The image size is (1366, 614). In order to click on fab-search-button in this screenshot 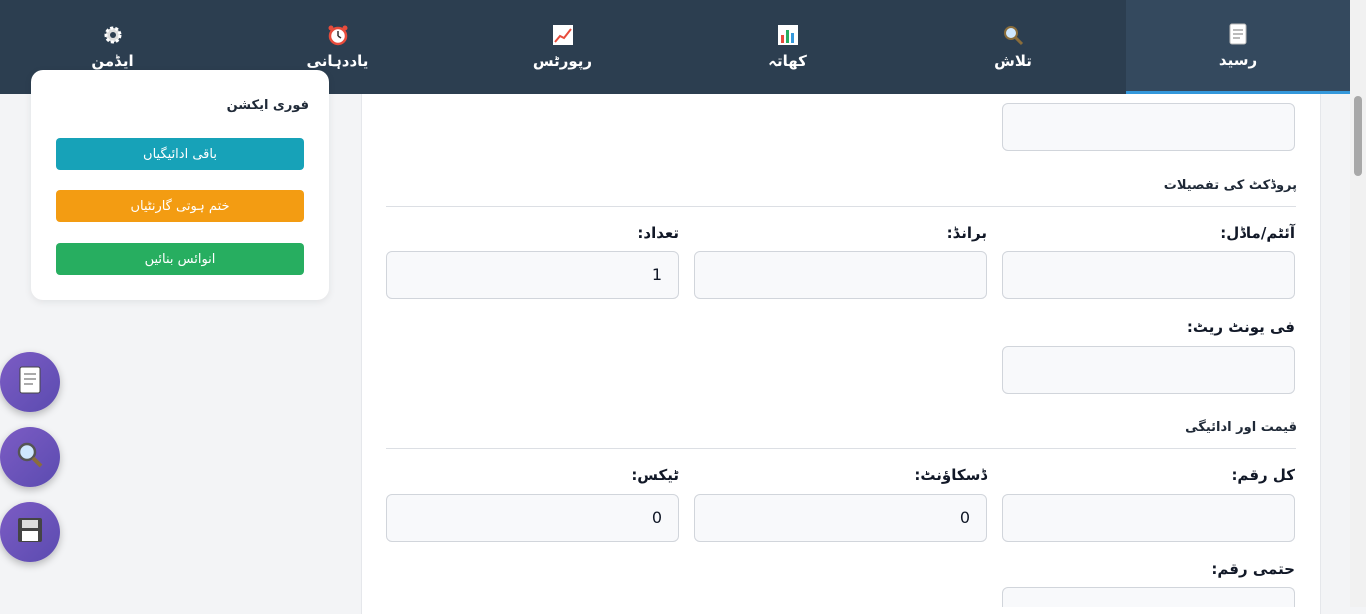, I will do `click(30, 457)`.